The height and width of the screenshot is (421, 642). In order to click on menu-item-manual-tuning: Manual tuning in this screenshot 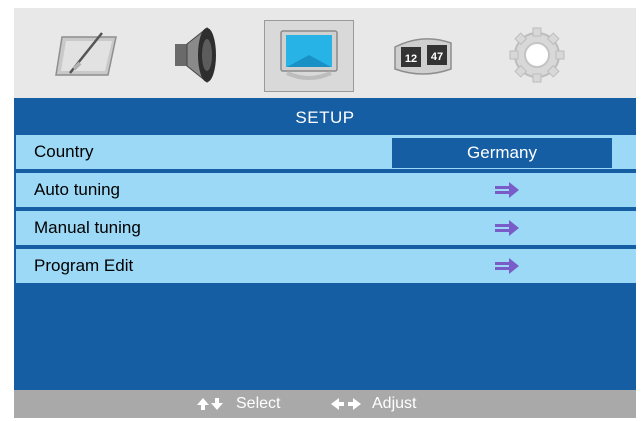, I will do `click(326, 228)`.